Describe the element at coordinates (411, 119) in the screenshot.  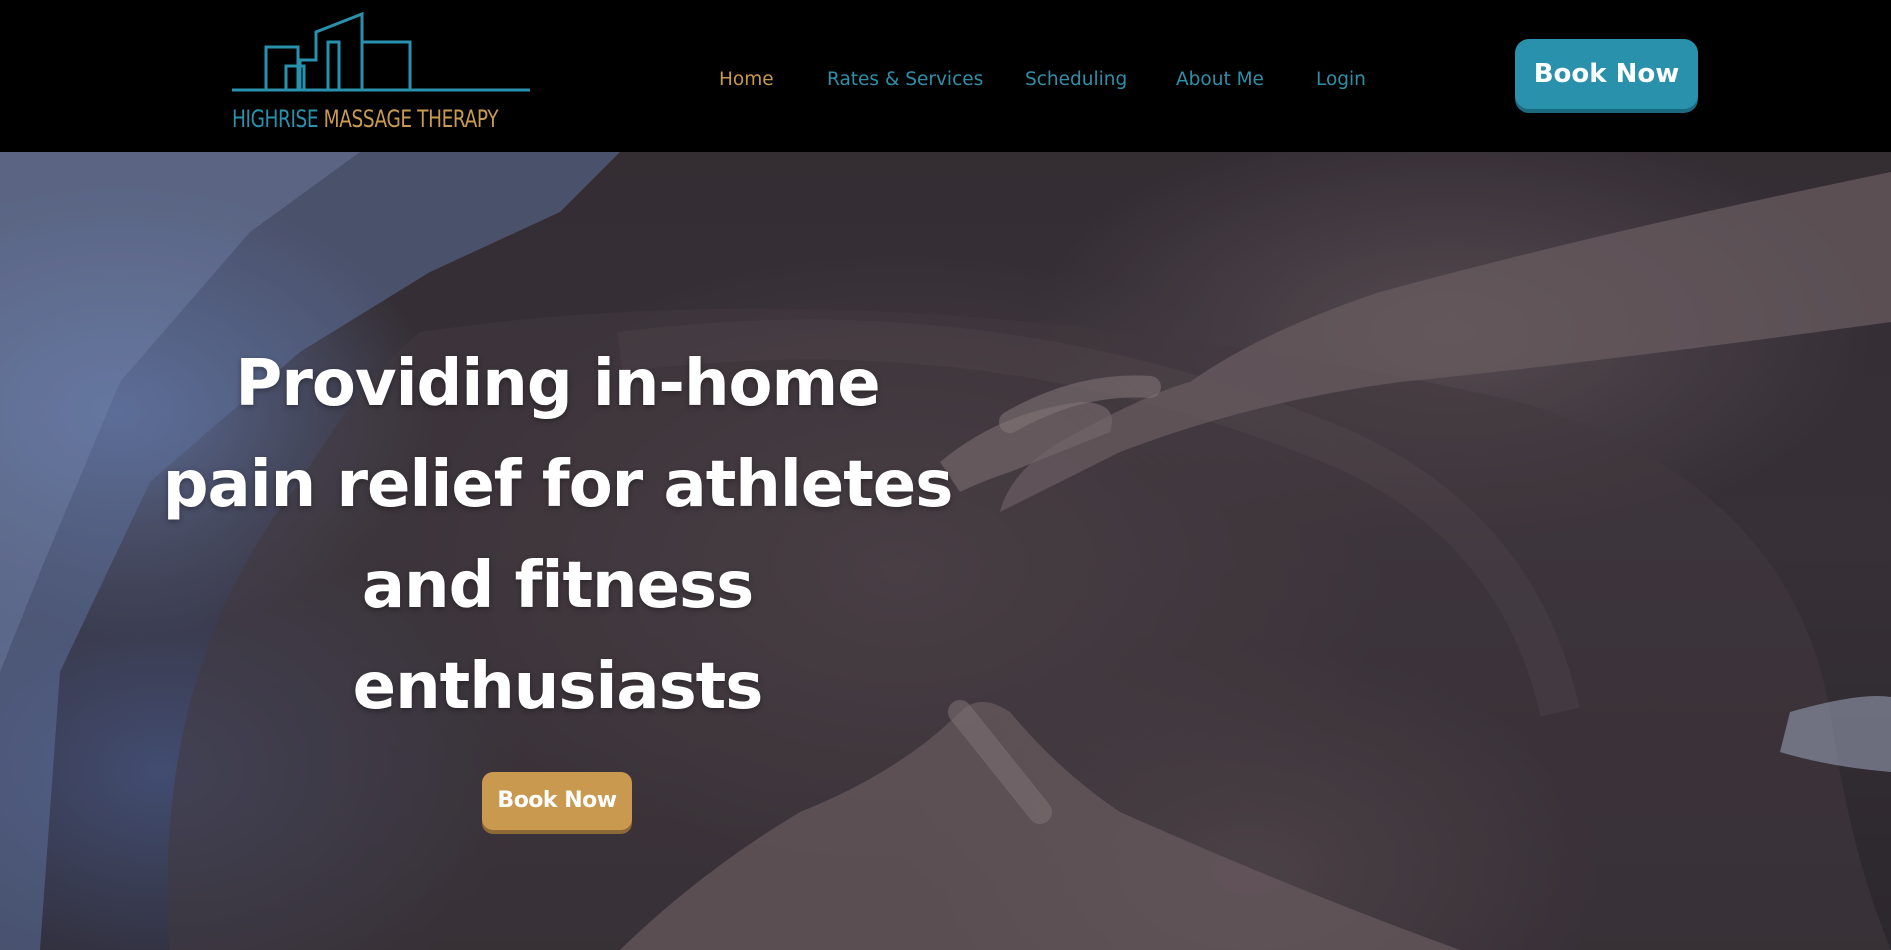
I see `brand-word-massage-therapy: MASSAGE THERAPY` at that location.